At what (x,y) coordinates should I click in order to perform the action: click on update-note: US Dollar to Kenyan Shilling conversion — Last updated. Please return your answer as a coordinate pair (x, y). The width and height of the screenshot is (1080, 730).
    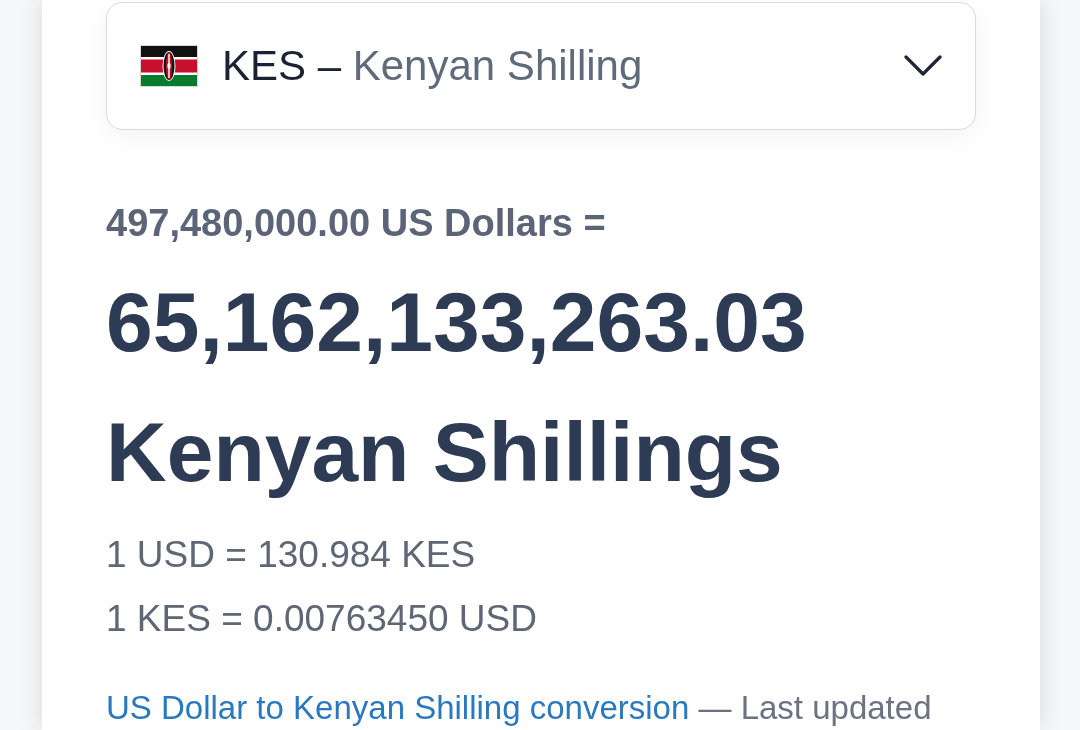
    Looking at the image, I should click on (519, 708).